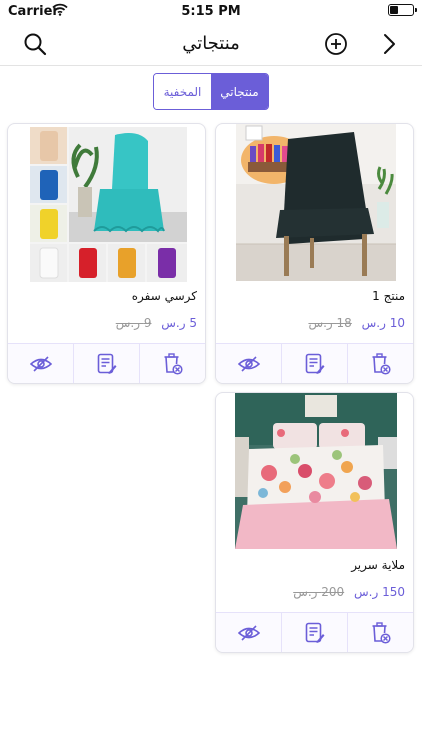 The height and width of the screenshot is (750, 422). What do you see at coordinates (179, 323) in the screenshot?
I see `current-price: 5 ر.س` at bounding box center [179, 323].